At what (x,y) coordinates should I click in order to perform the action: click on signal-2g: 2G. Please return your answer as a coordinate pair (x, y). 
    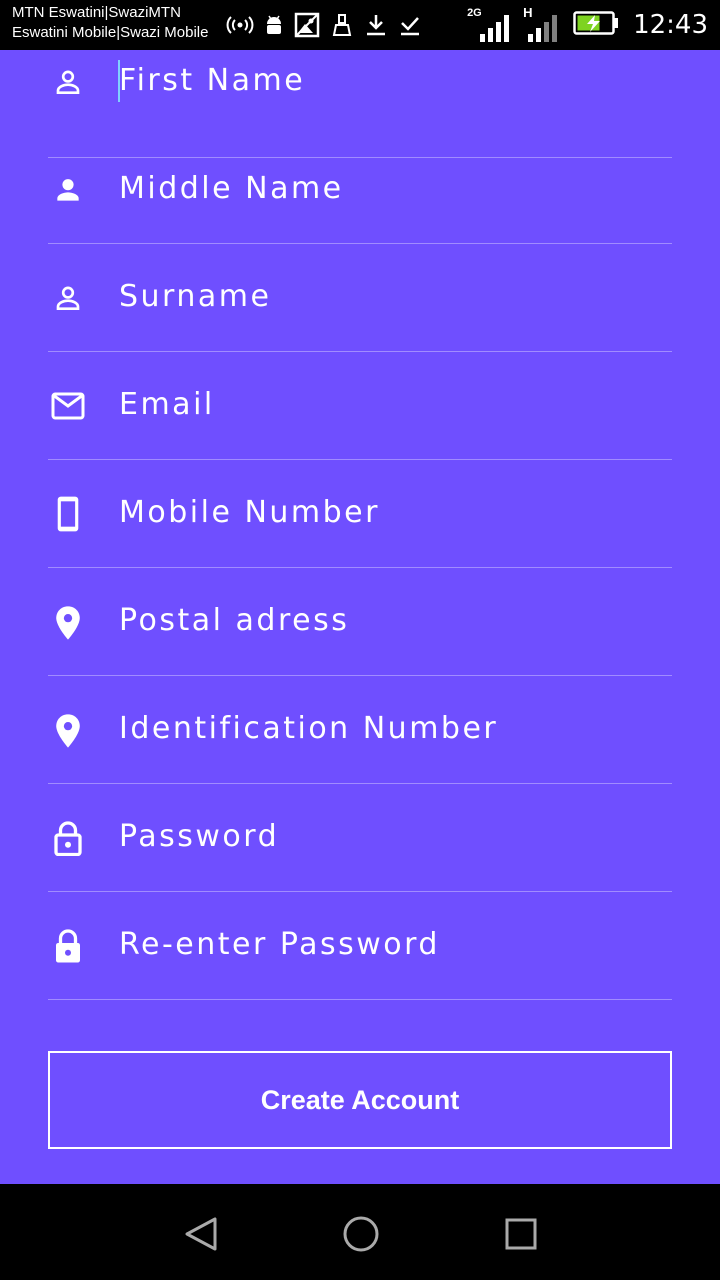
    Looking at the image, I should click on (488, 24).